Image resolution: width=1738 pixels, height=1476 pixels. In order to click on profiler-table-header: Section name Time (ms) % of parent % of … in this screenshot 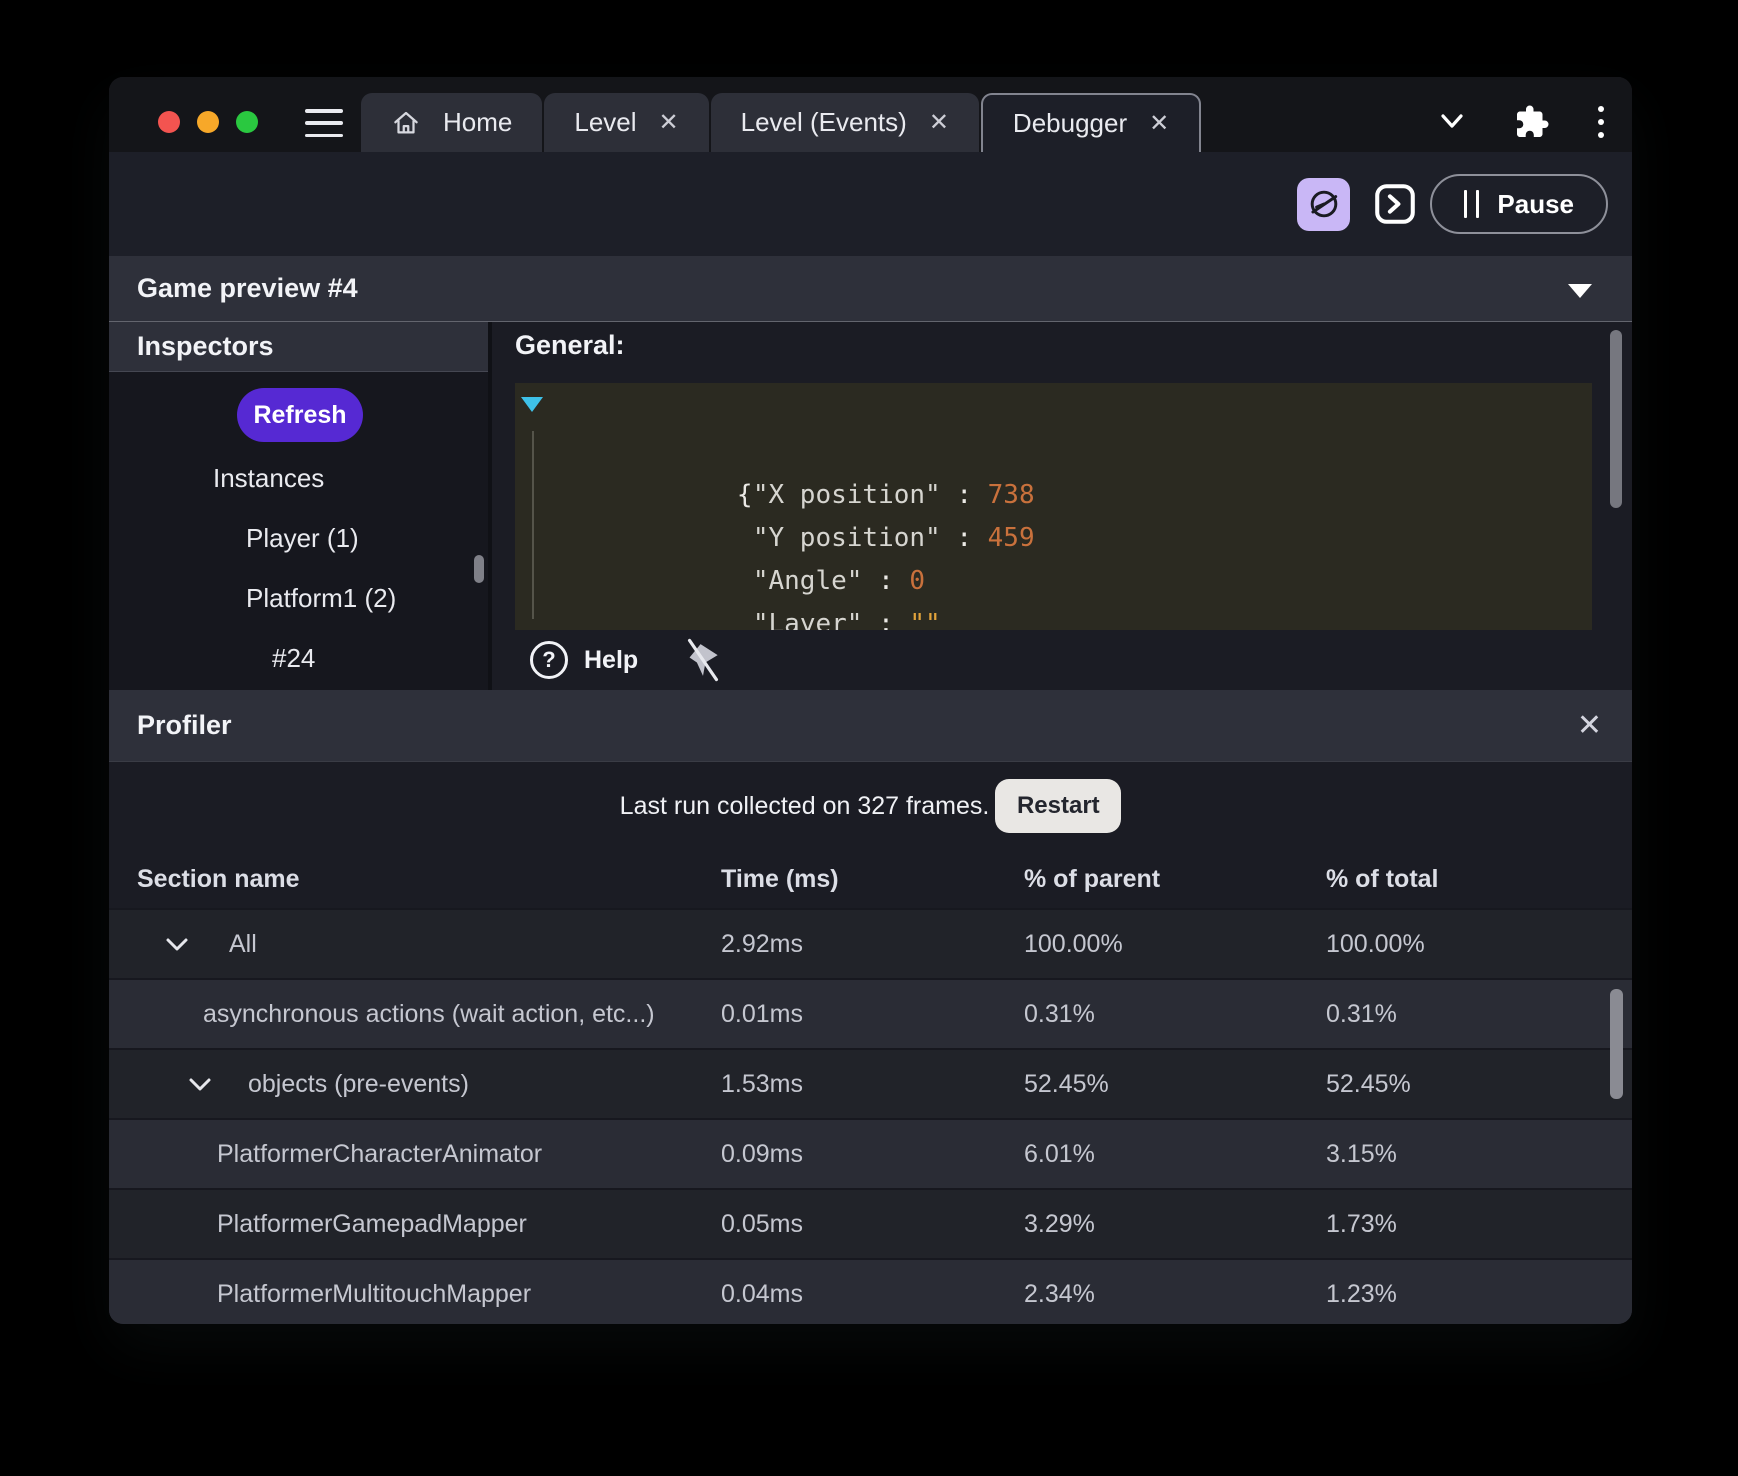, I will do `click(870, 879)`.